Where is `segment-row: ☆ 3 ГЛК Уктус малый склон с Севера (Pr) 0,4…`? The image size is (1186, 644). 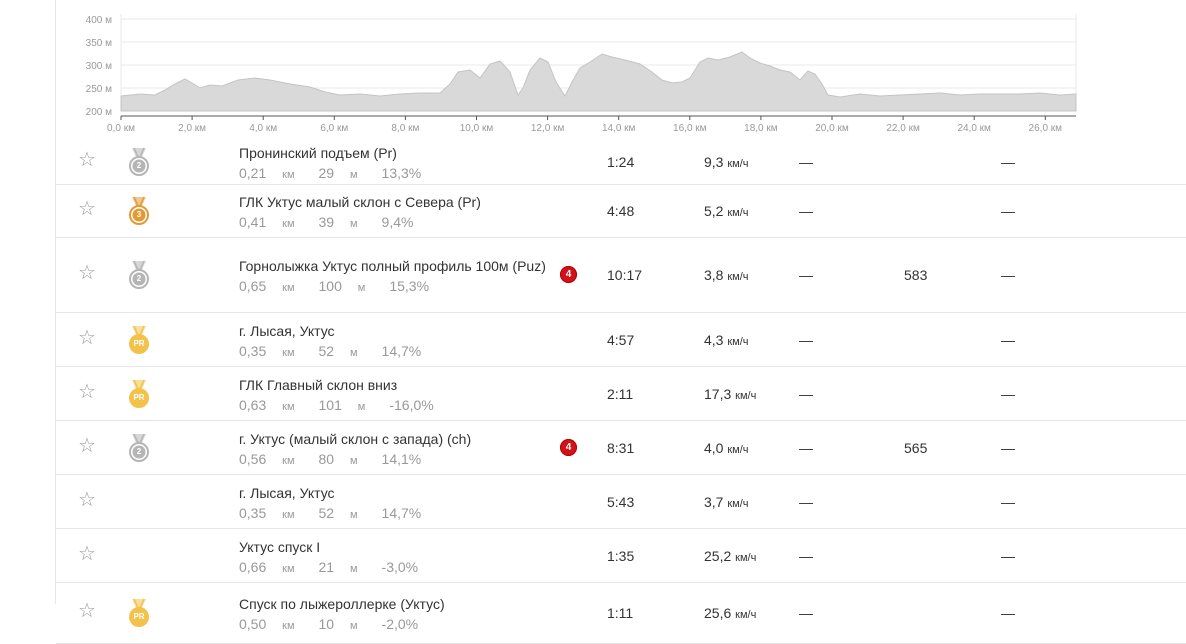 segment-row: ☆ 3 ГЛК Уктус малый склон с Севера (Pr) 0,4… is located at coordinates (621, 211).